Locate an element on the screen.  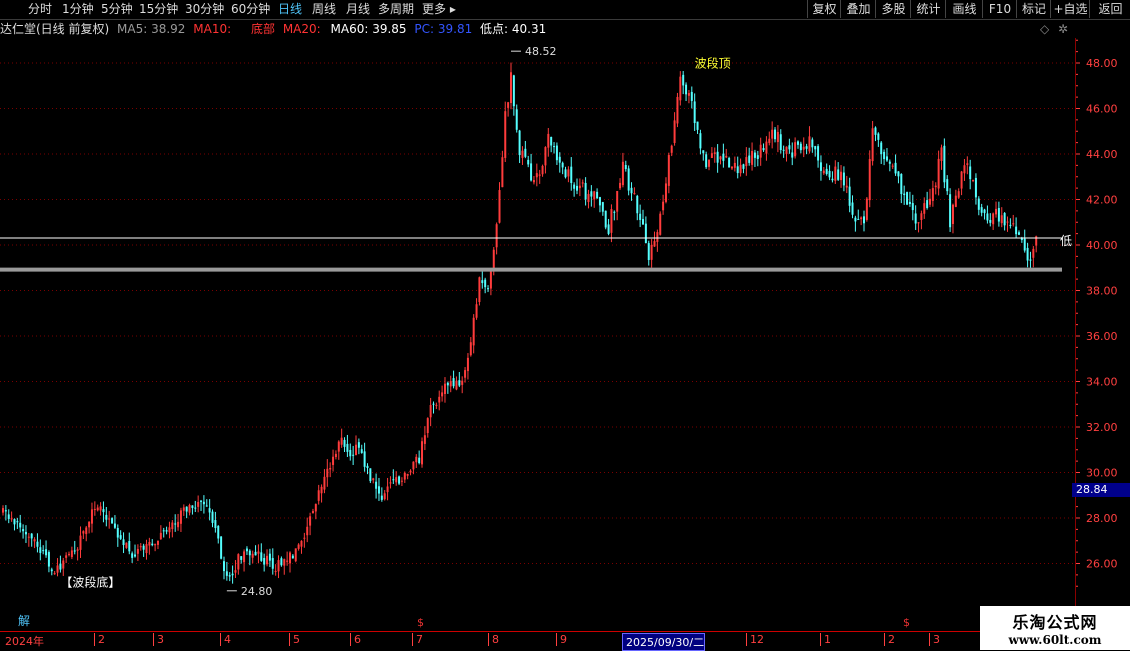
gear-icon: ✲ is located at coordinates (1063, 29).